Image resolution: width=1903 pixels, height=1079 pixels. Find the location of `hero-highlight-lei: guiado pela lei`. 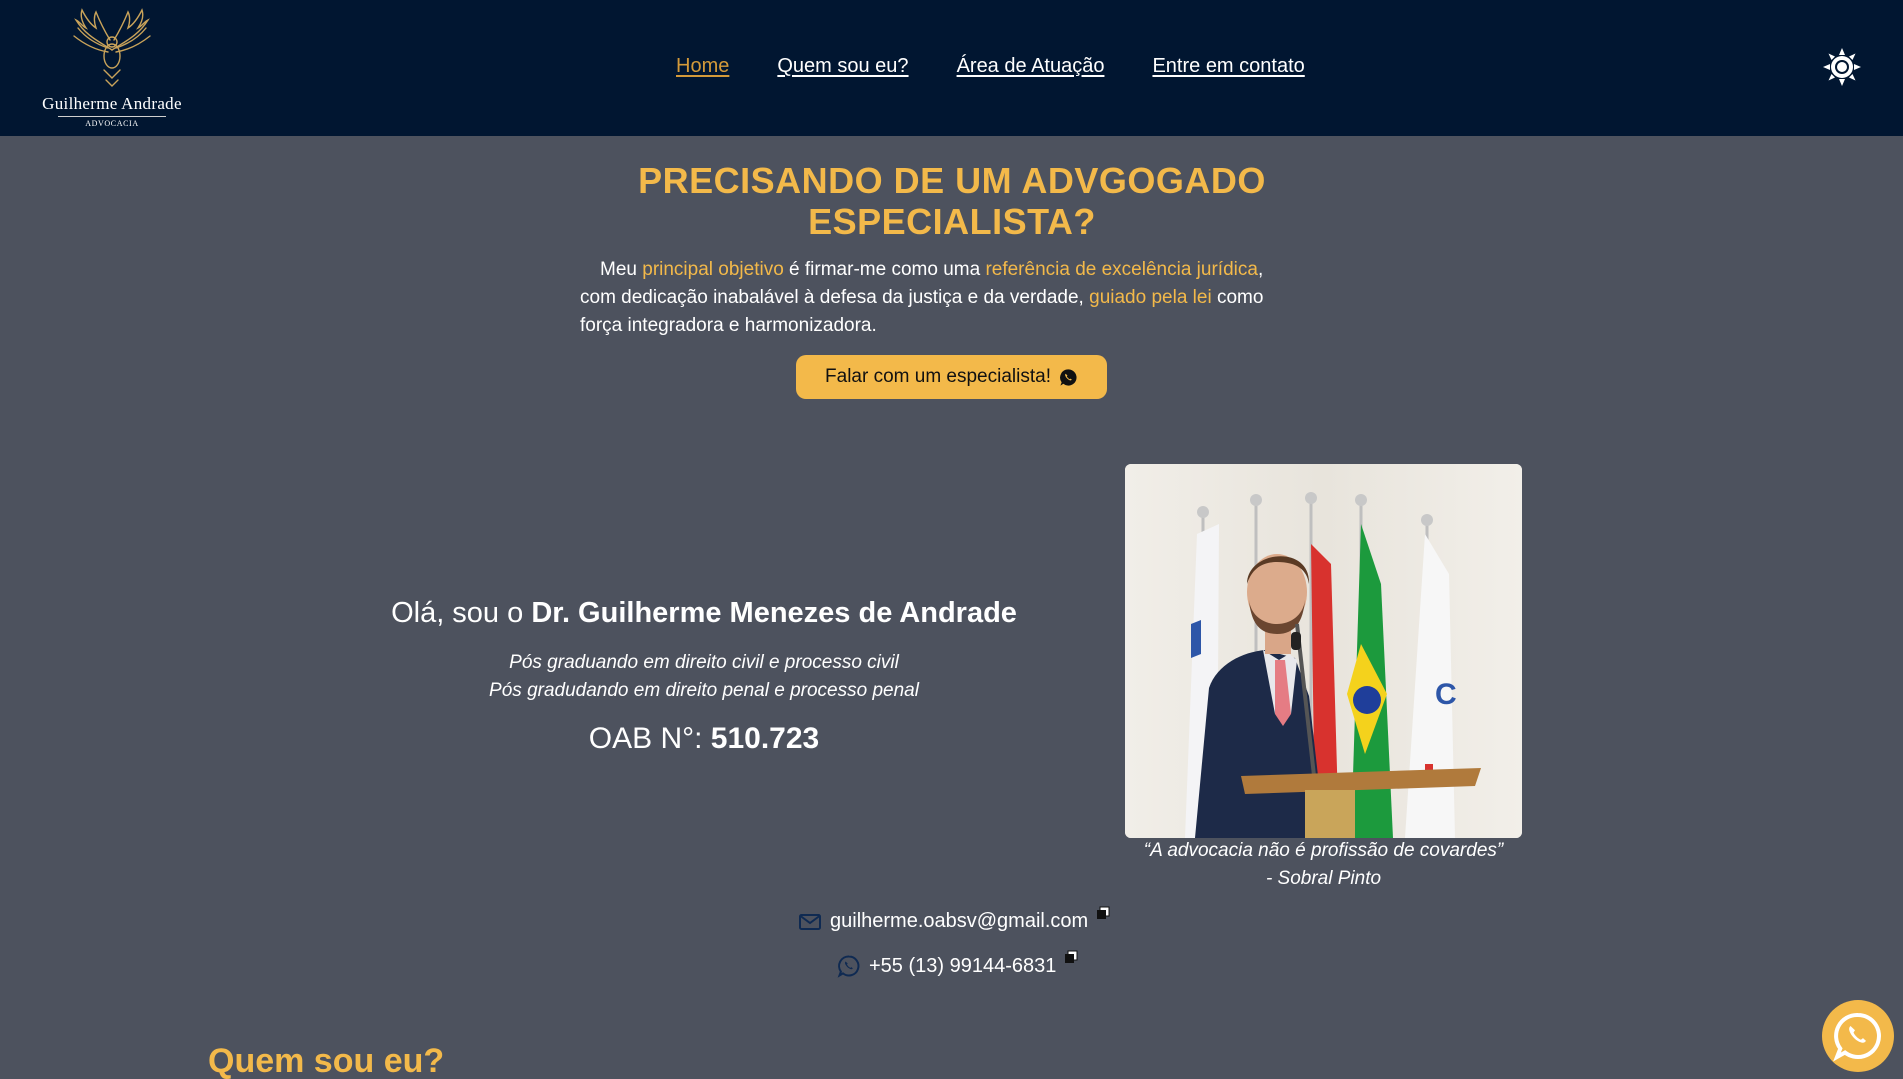

hero-highlight-lei: guiado pela lei is located at coordinates (1150, 297).